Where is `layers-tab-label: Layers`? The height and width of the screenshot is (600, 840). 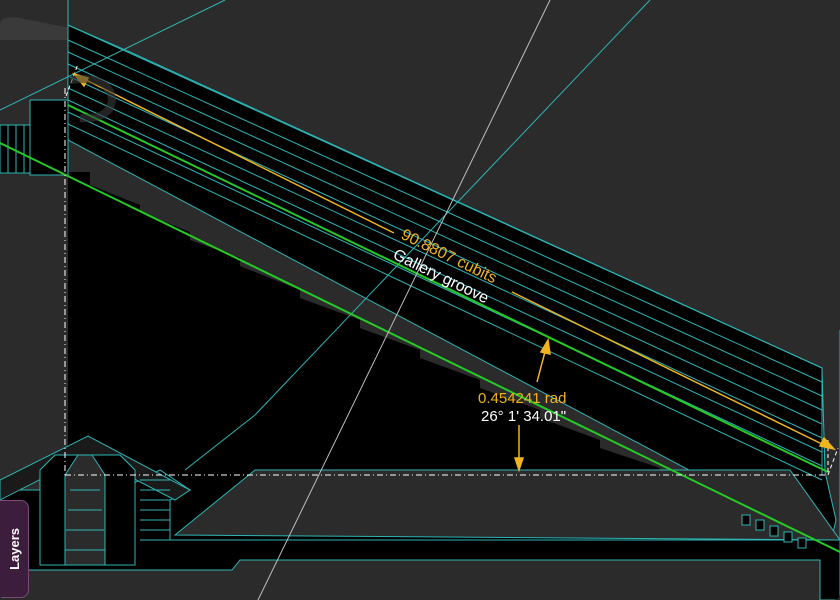
layers-tab-label: Layers is located at coordinates (14, 549).